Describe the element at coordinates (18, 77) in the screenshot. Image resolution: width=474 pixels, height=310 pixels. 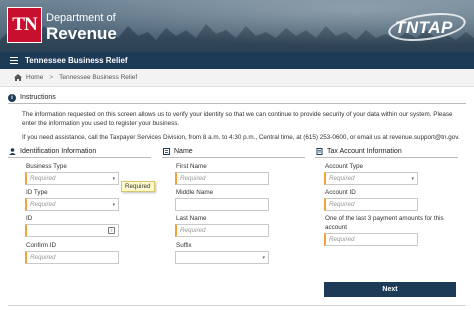
I see `home-icon` at that location.